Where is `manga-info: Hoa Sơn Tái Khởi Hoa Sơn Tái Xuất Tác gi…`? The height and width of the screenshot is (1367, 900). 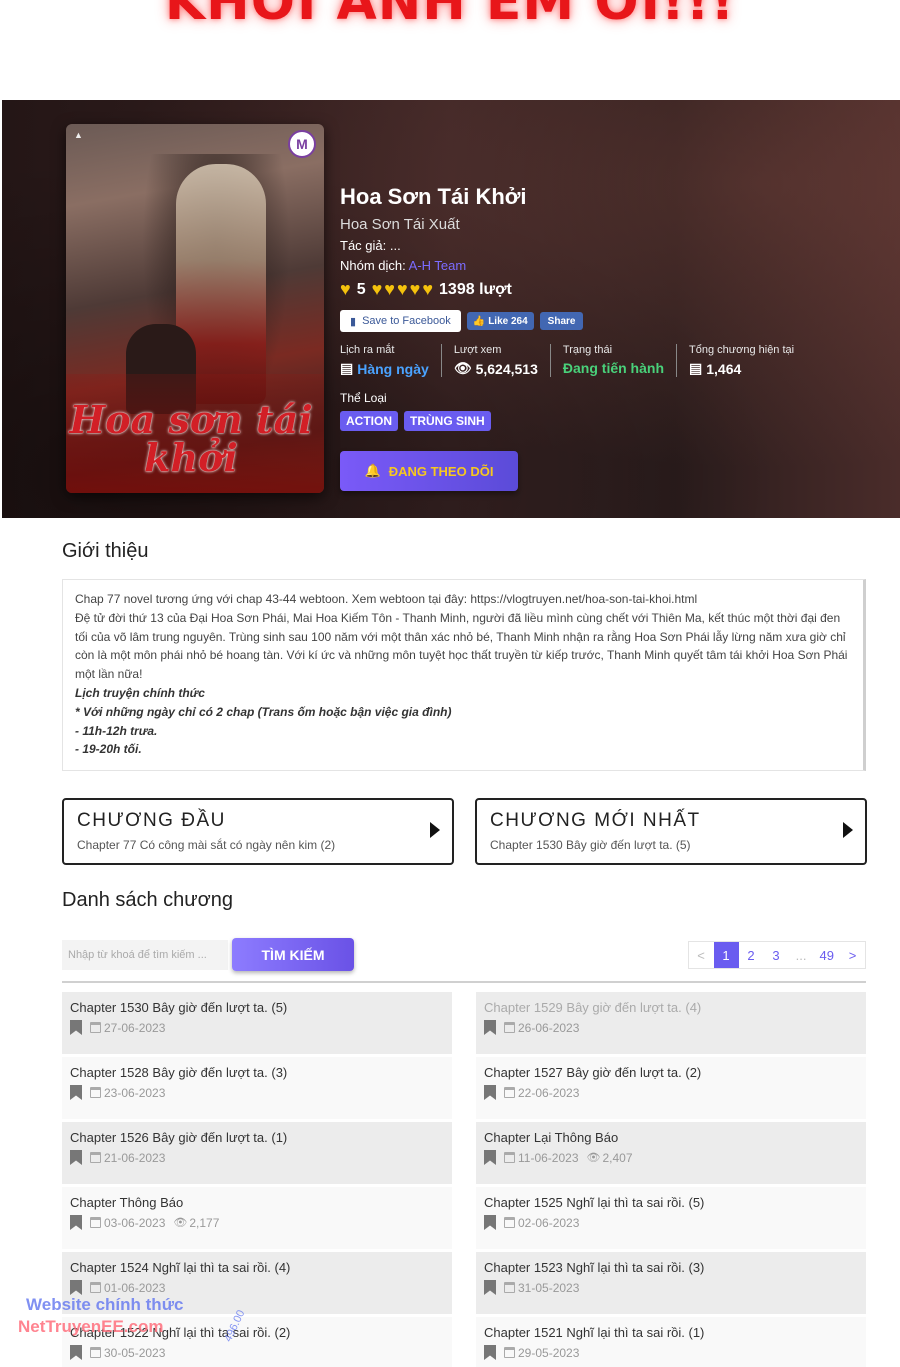 manga-info: Hoa Sơn Tái Khởi Hoa Sơn Tái Xuất Tác gi… is located at coordinates (610, 337).